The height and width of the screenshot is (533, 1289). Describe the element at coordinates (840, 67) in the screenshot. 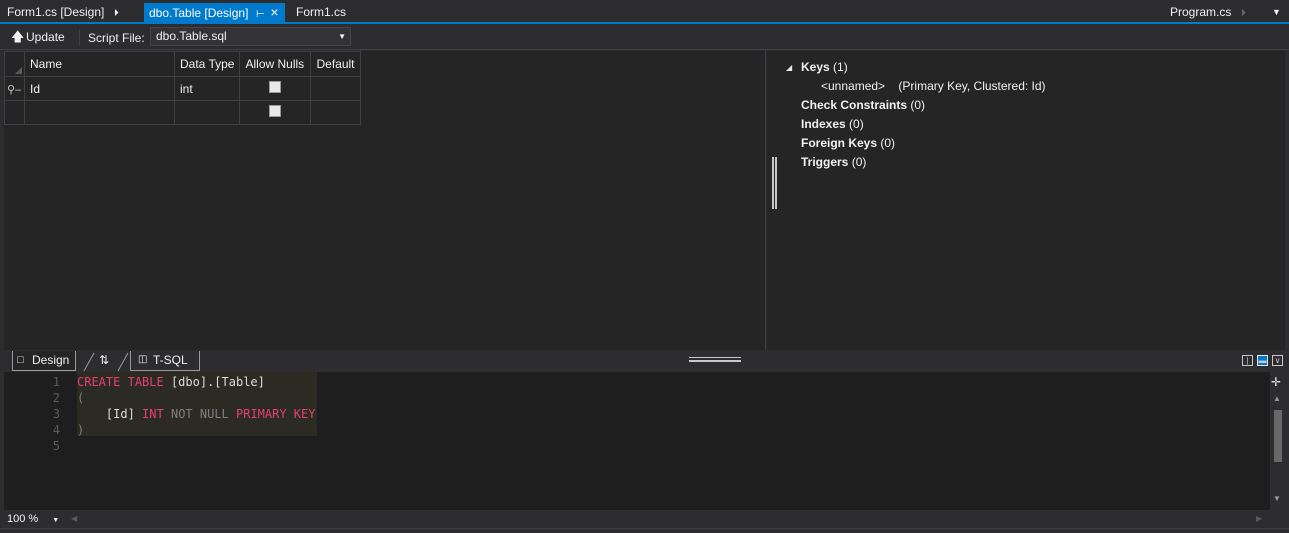

I see `keys-count: (1)` at that location.